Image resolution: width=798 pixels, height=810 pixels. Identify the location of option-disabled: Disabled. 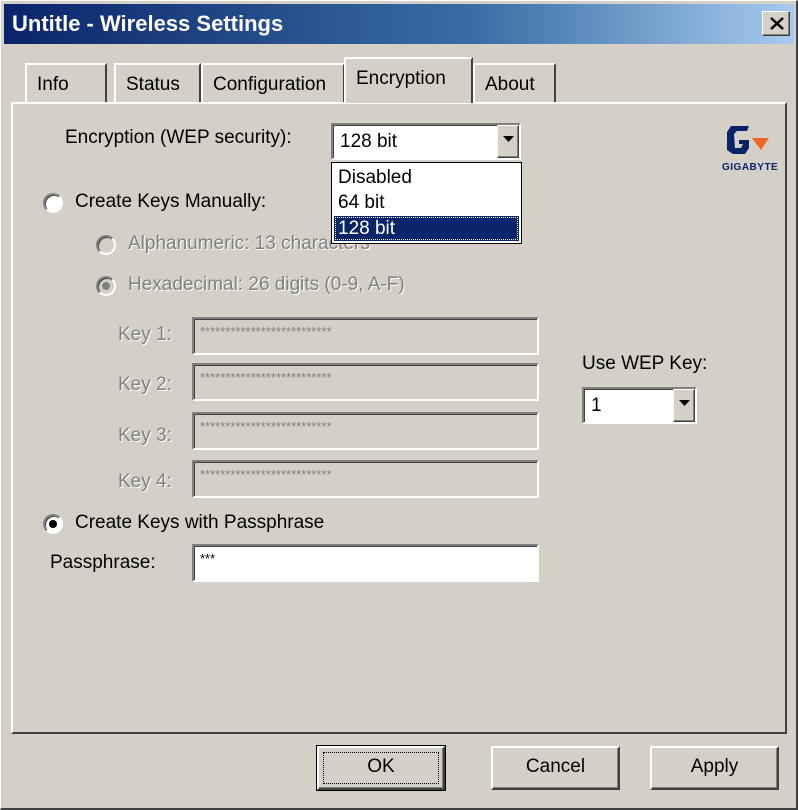
(426, 177).